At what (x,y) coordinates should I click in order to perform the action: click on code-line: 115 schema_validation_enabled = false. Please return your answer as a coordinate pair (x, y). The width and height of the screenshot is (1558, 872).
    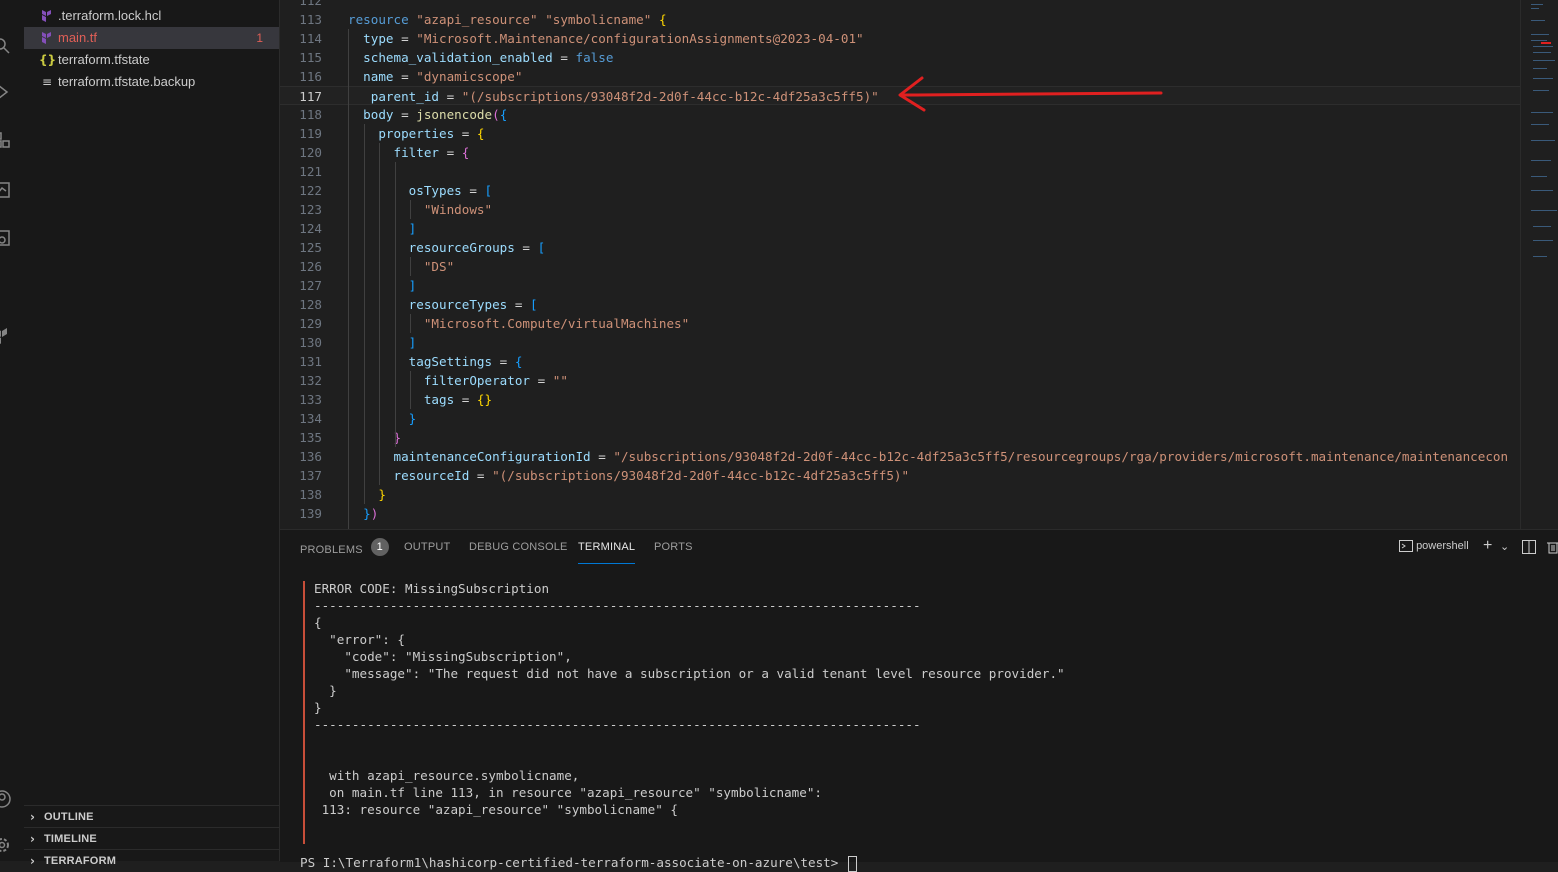
    Looking at the image, I should click on (900, 57).